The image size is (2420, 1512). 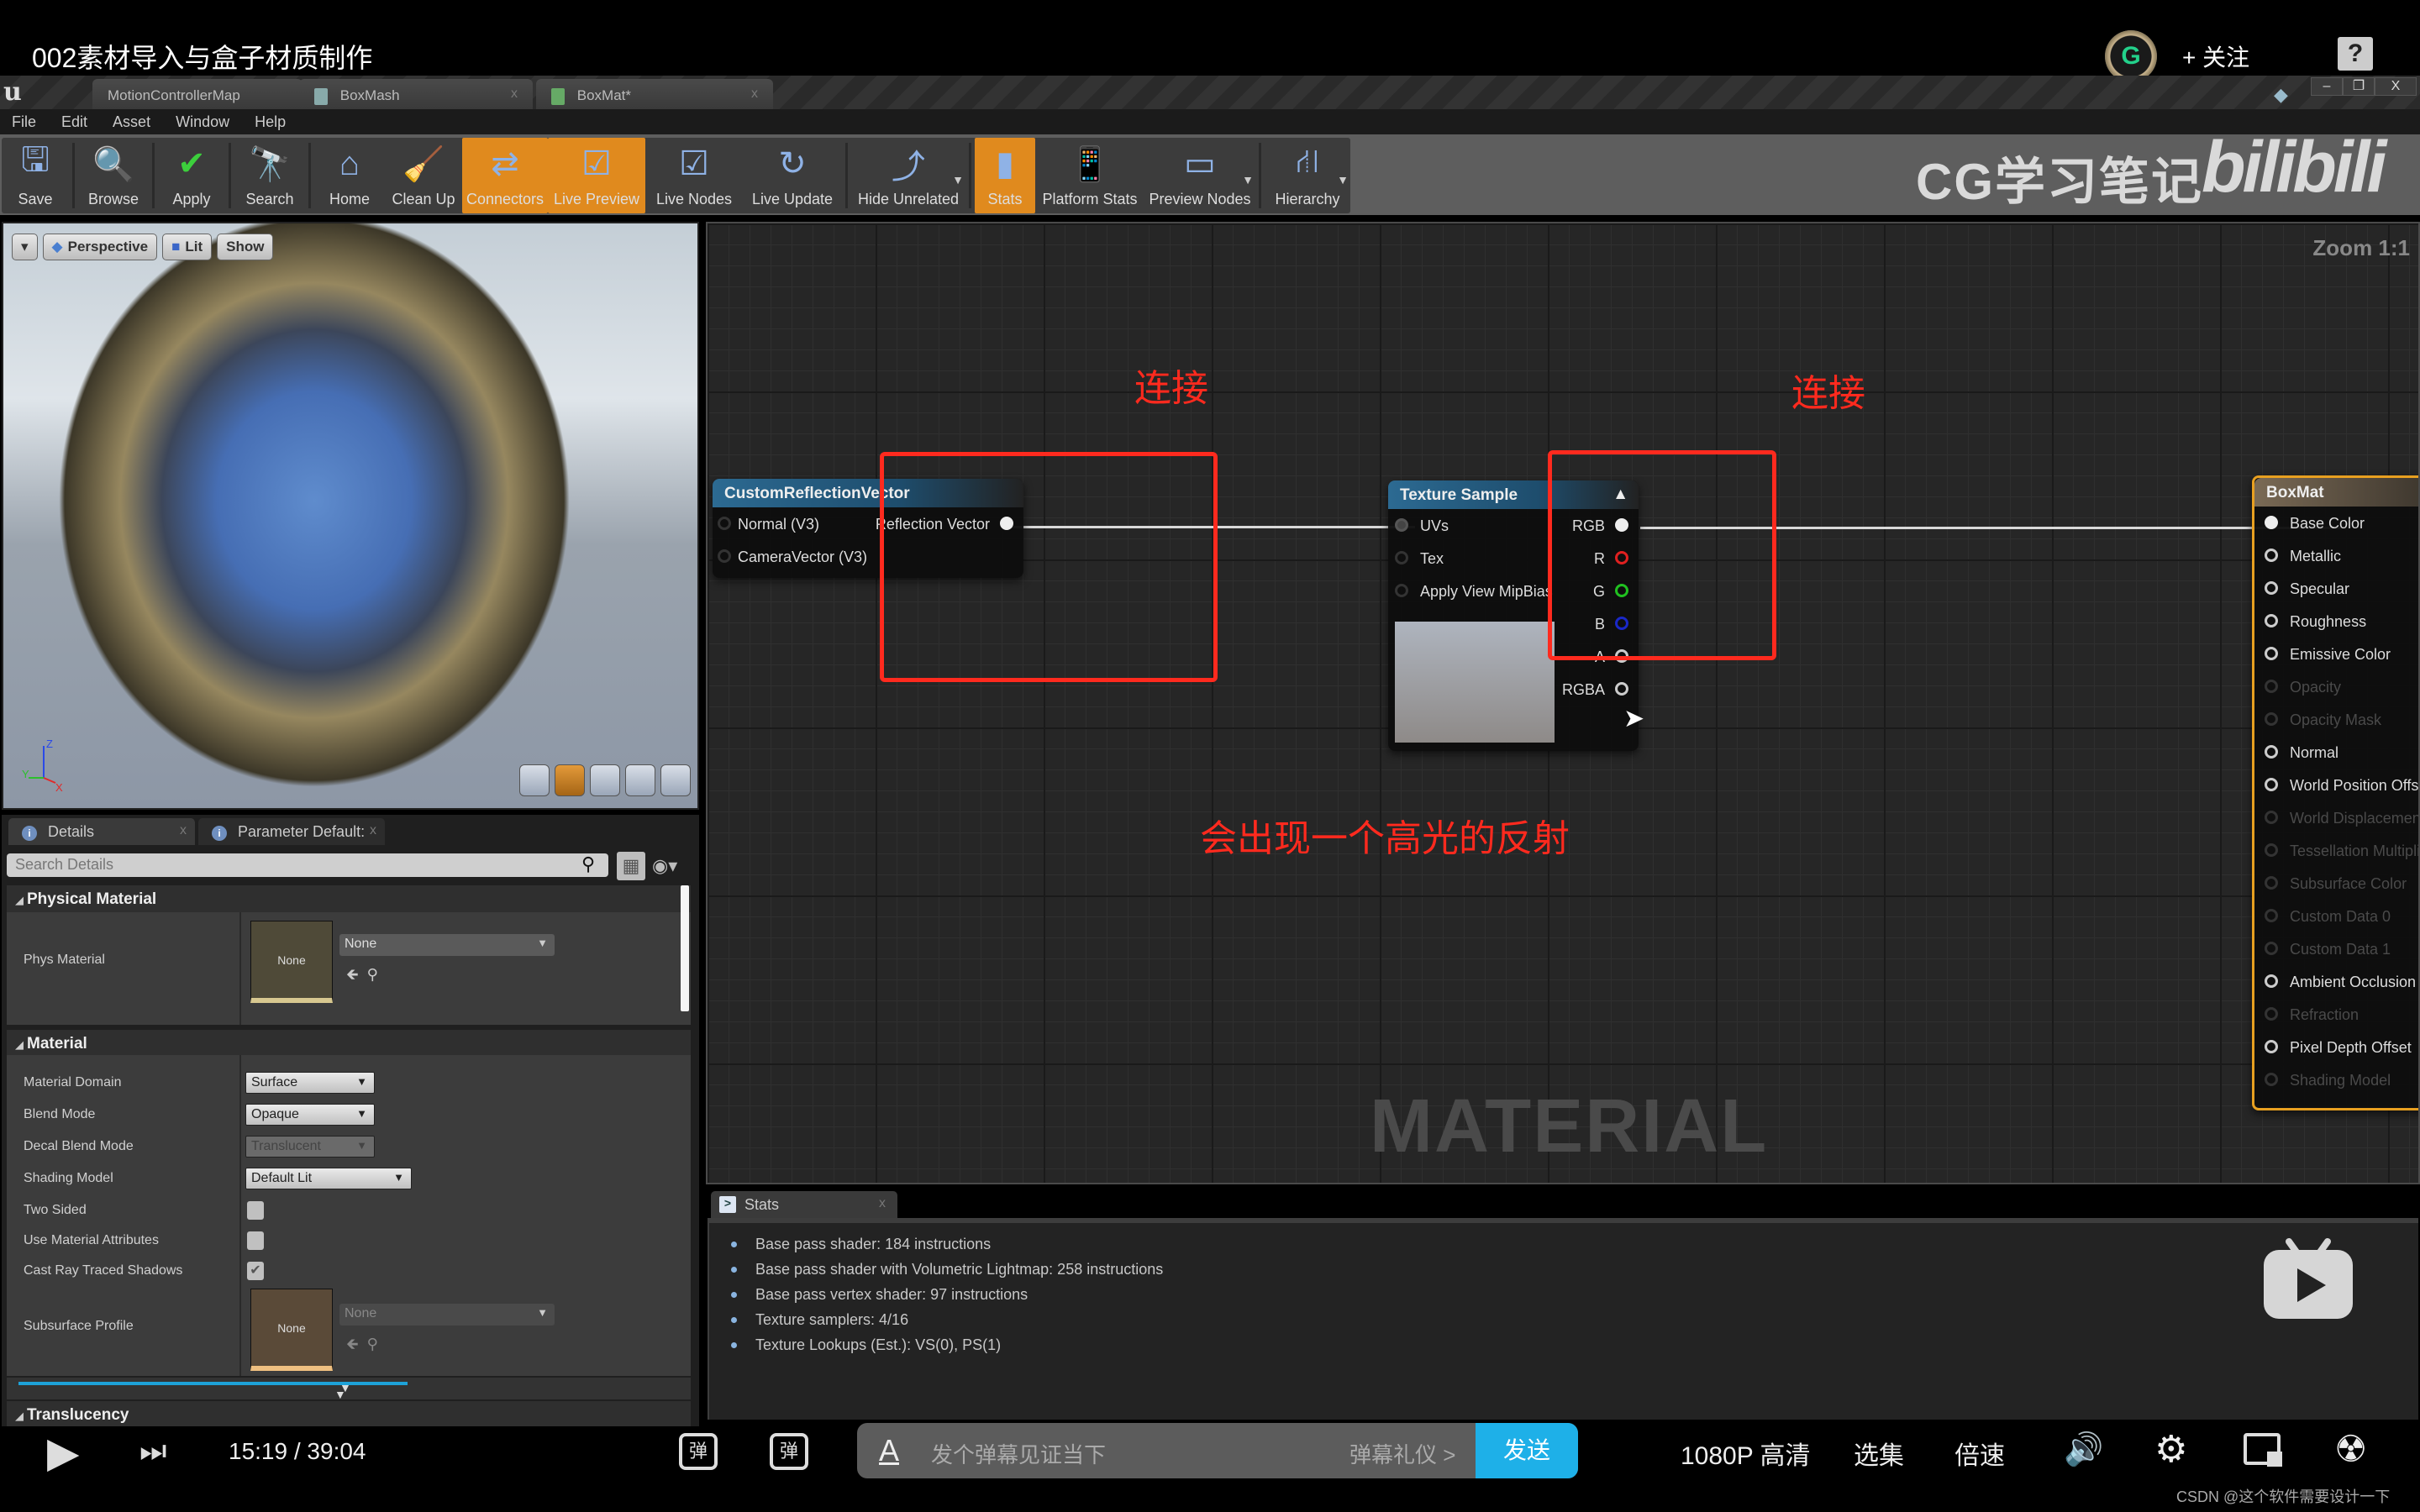 What do you see at coordinates (2271, 1079) in the screenshot?
I see `input-pin-shading-model` at bounding box center [2271, 1079].